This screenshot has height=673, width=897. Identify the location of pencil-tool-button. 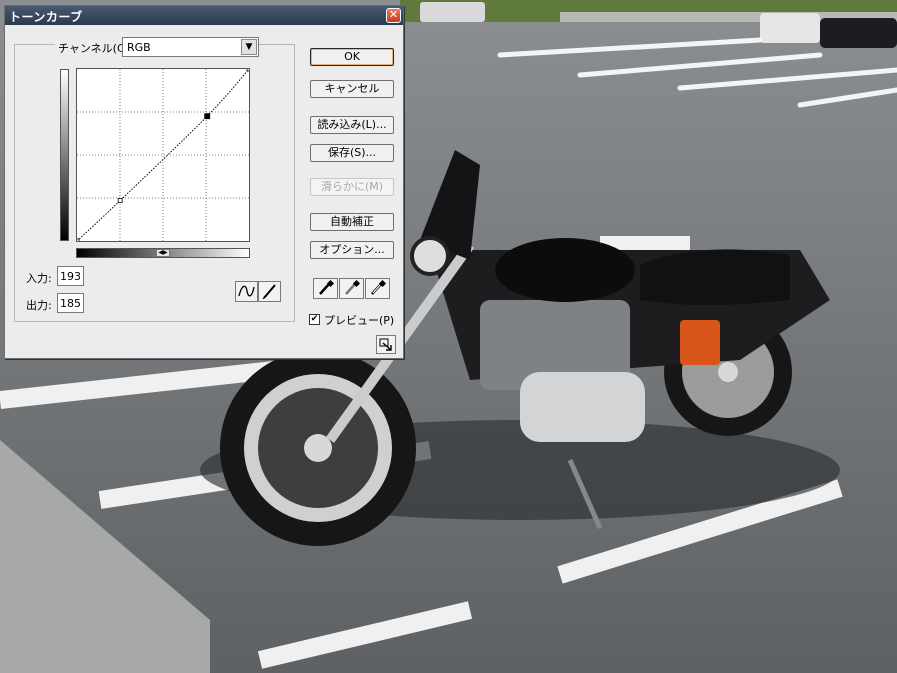
(269, 291).